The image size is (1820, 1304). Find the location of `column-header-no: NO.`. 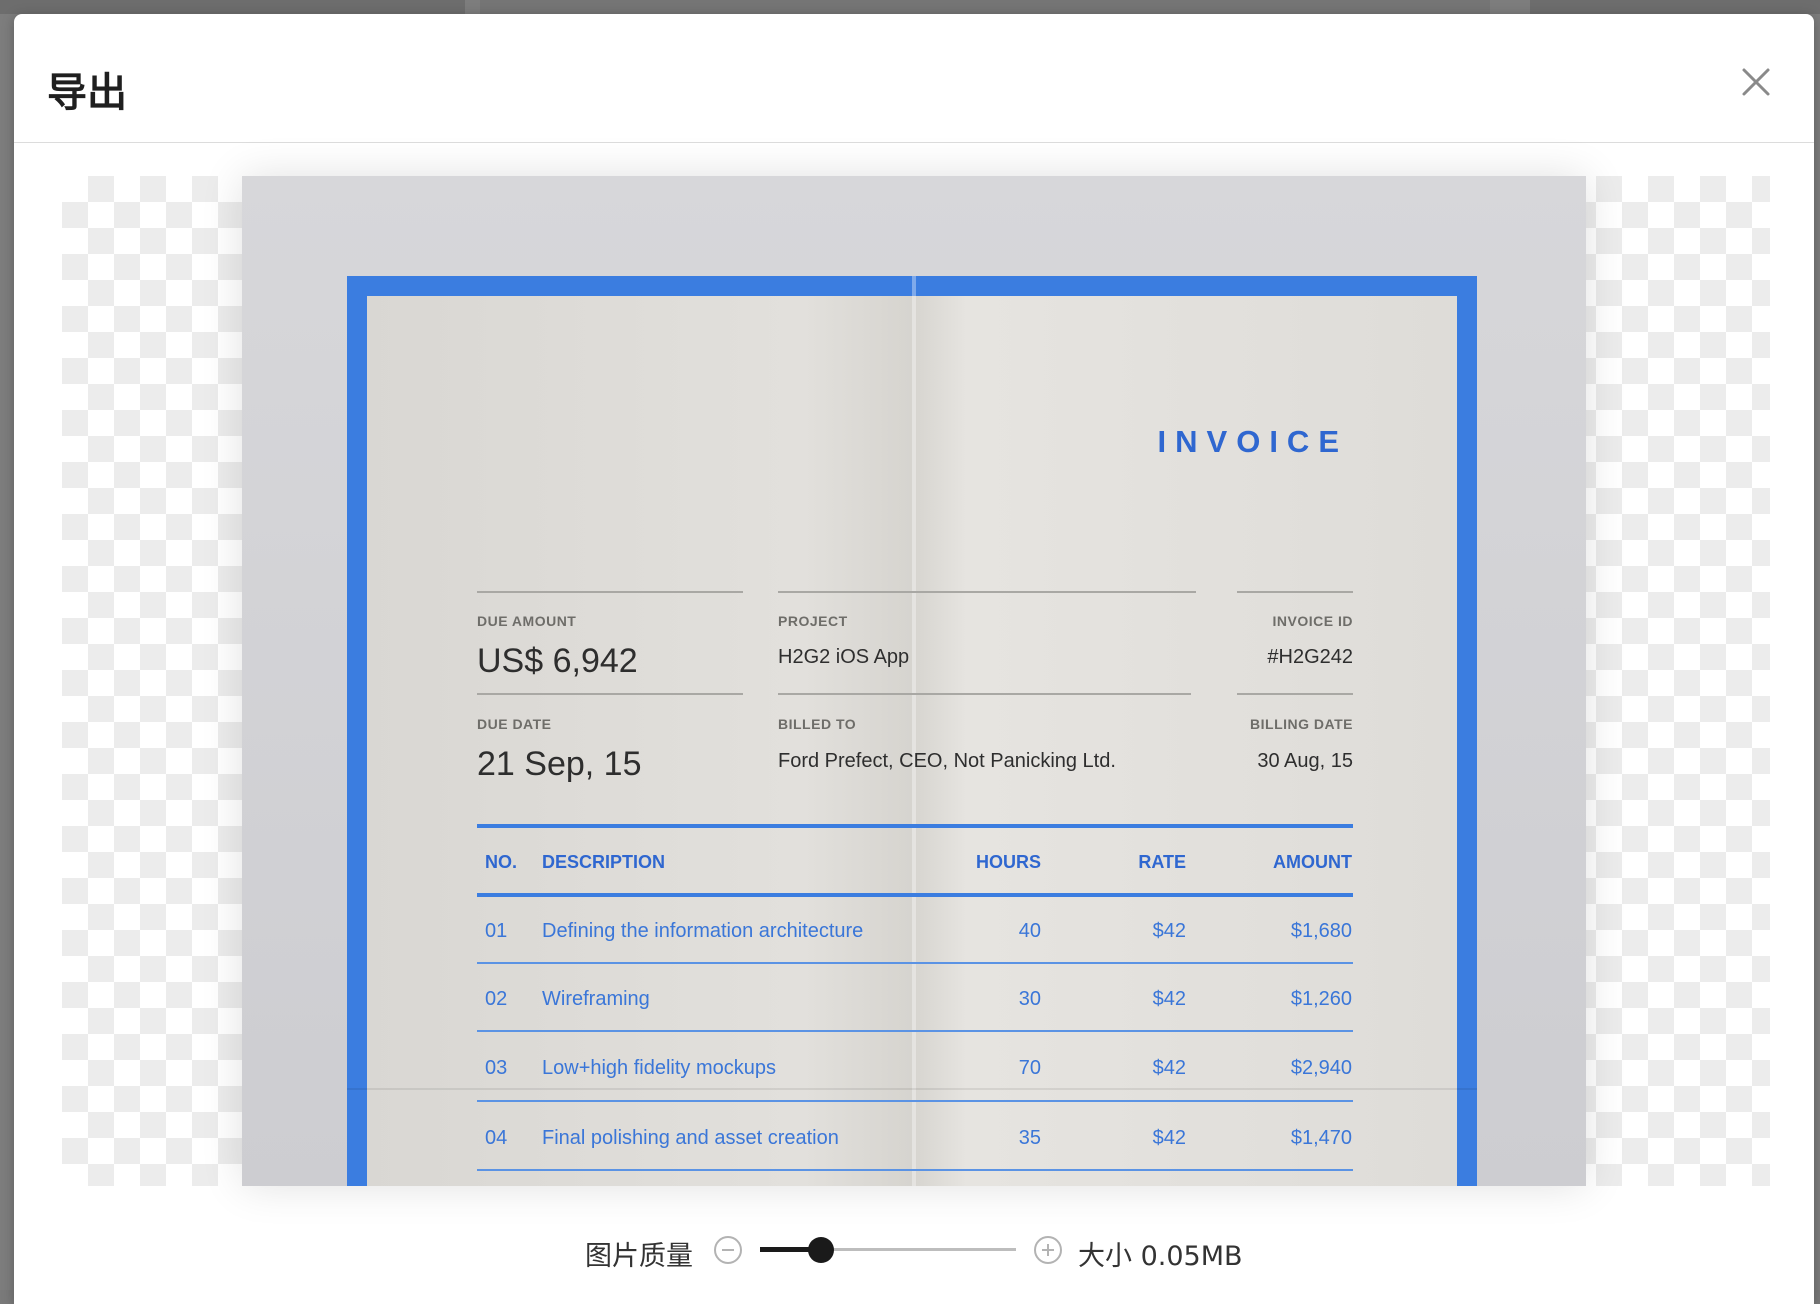

column-header-no: NO. is located at coordinates (501, 862).